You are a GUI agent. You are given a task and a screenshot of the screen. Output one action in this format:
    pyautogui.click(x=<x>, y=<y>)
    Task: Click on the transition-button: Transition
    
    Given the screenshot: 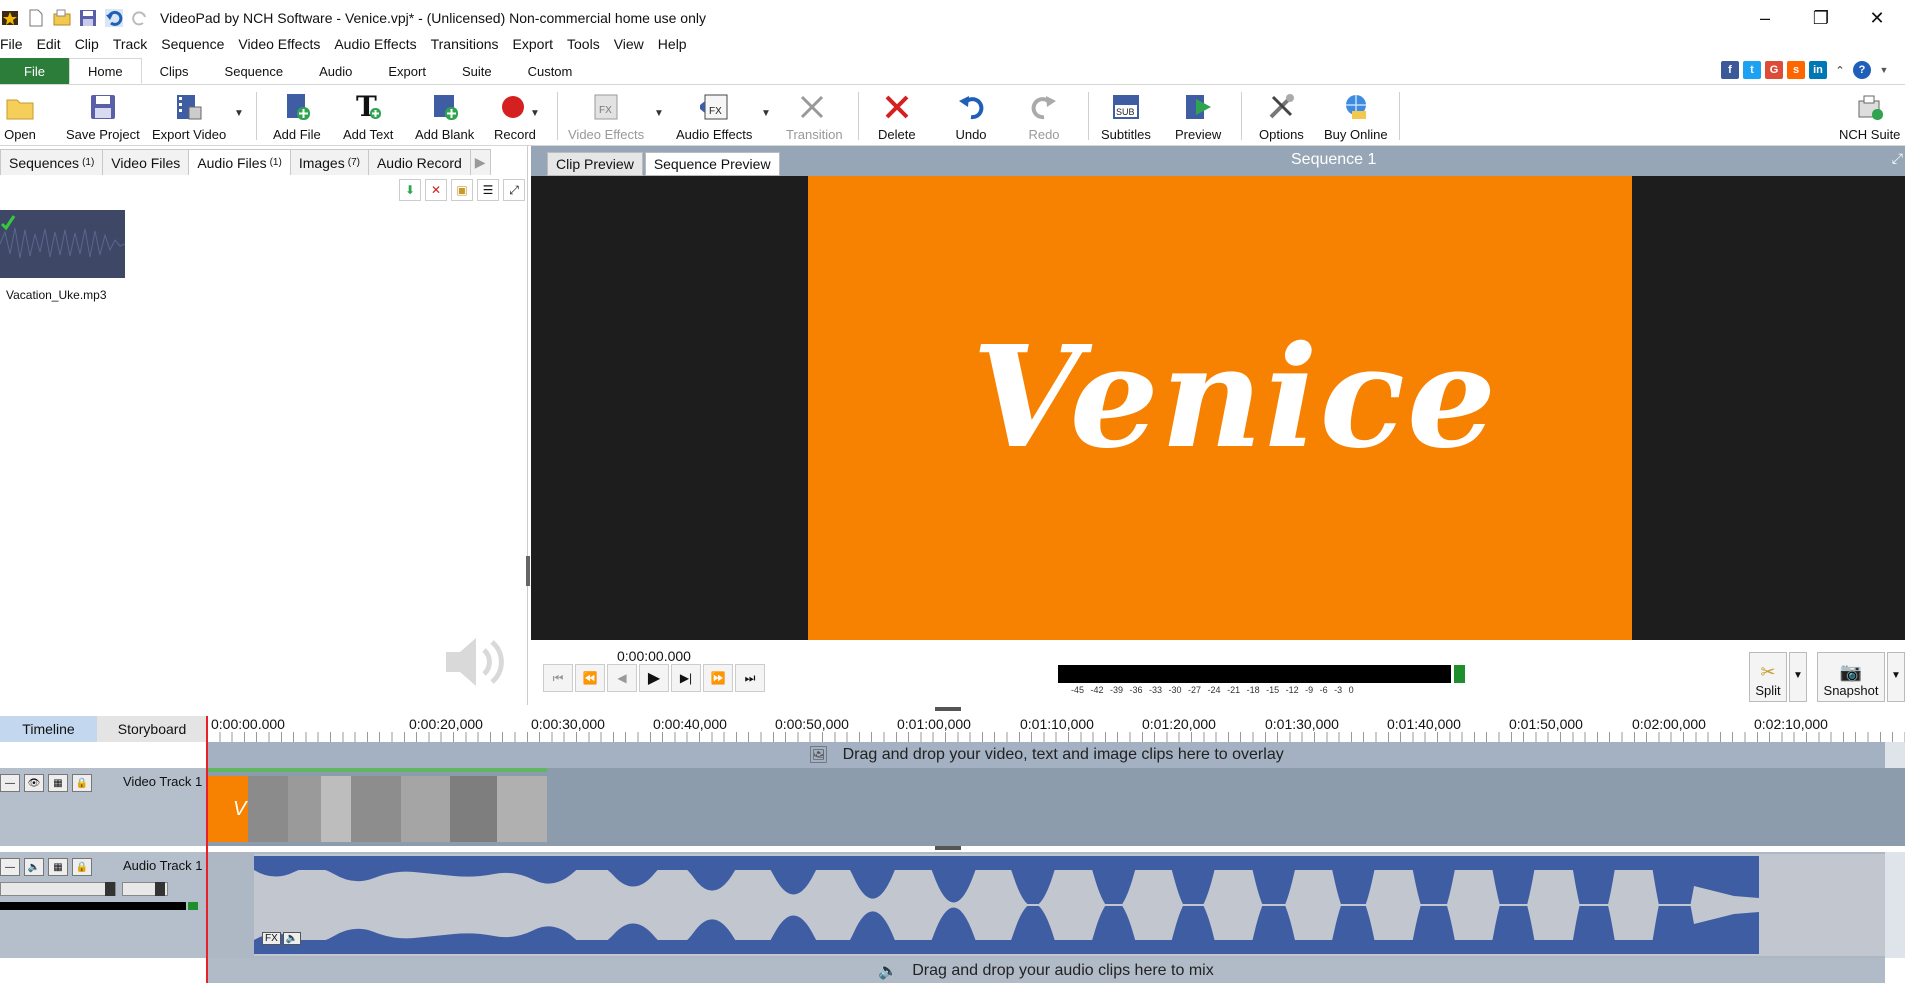 What is the action you would take?
    pyautogui.click(x=814, y=116)
    